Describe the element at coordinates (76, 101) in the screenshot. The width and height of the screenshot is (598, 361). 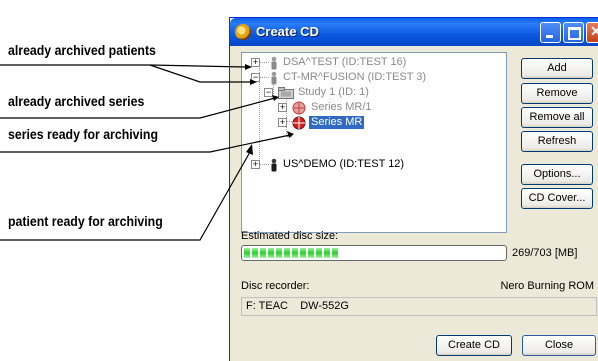
I see `annotation-archived-series: already archived series` at that location.